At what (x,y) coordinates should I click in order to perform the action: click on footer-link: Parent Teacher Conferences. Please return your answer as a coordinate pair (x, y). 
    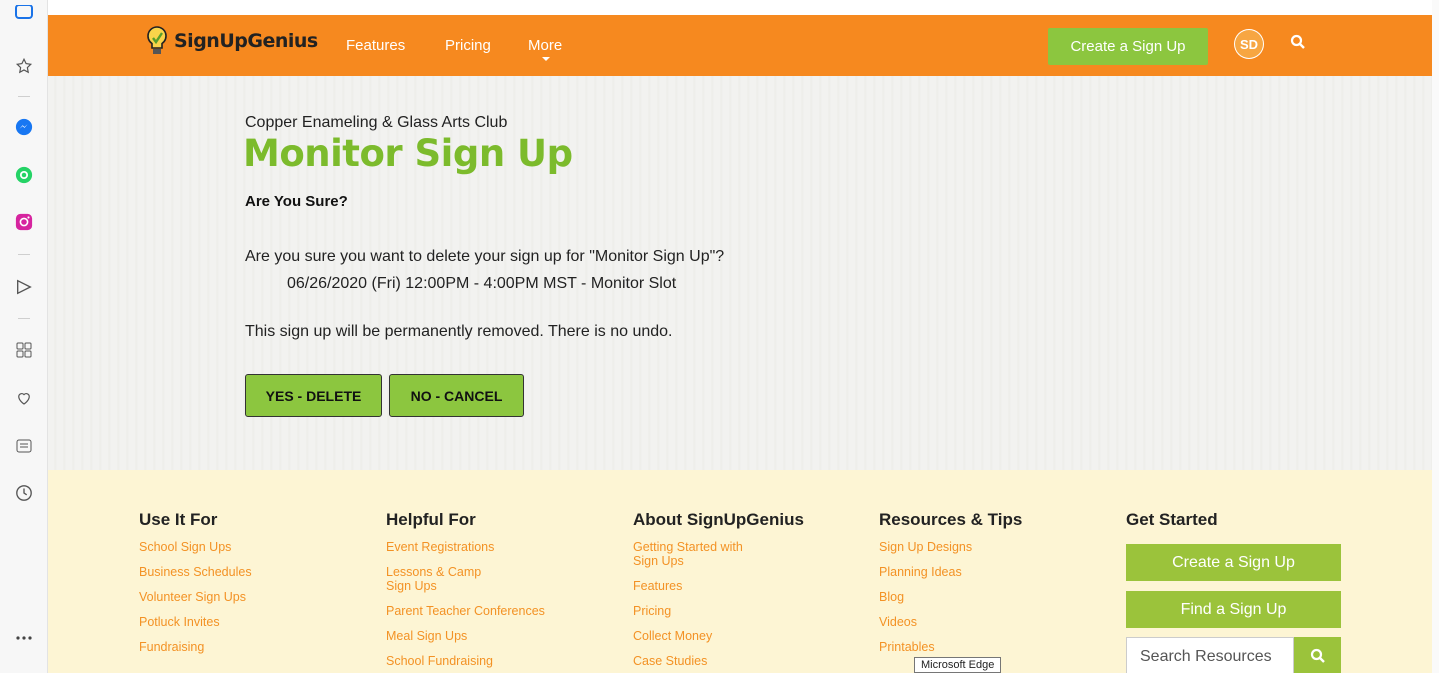
    Looking at the image, I should click on (478, 611).